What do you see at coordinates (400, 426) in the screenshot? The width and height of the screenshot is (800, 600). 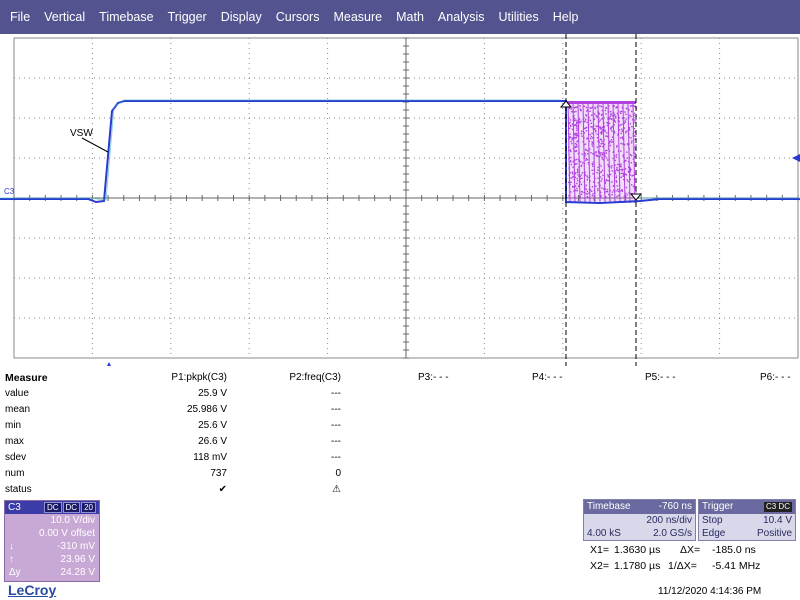 I see `measure-row: min 25.6 V ---` at bounding box center [400, 426].